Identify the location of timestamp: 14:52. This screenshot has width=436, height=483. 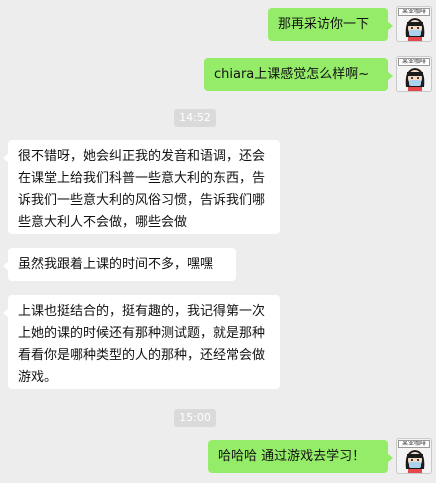
(195, 118).